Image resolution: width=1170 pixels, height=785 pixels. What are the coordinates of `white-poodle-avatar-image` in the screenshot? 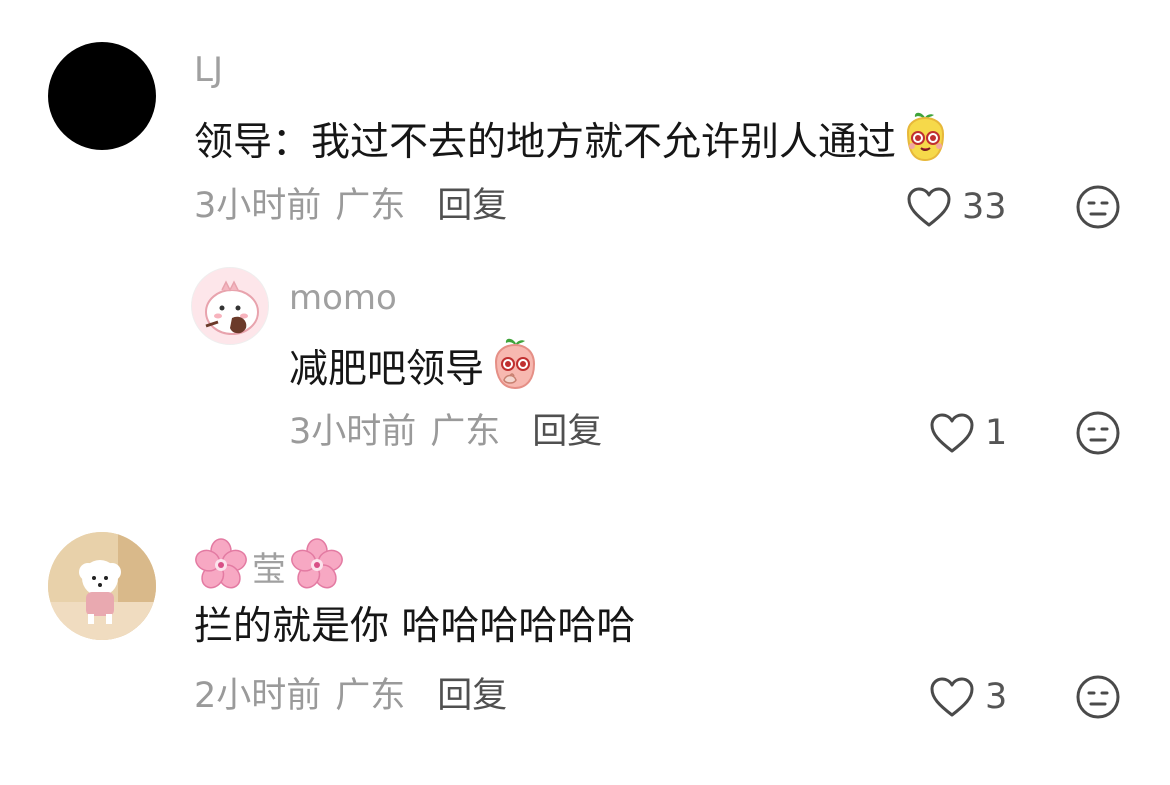 It's located at (102, 586).